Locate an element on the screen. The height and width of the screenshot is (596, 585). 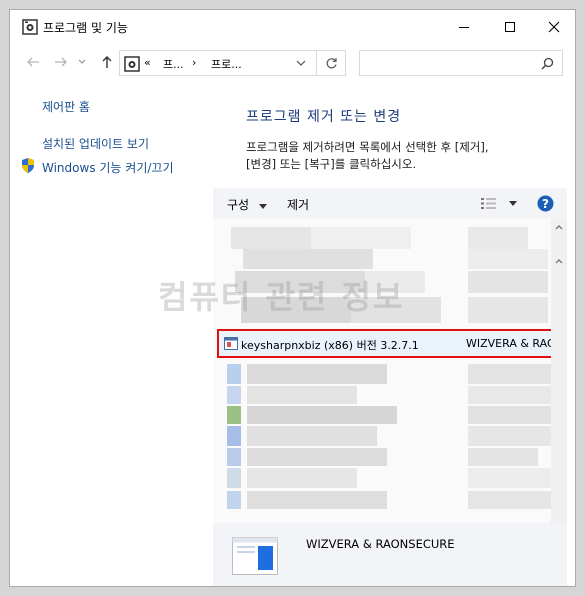
close-icon is located at coordinates (554, 27).